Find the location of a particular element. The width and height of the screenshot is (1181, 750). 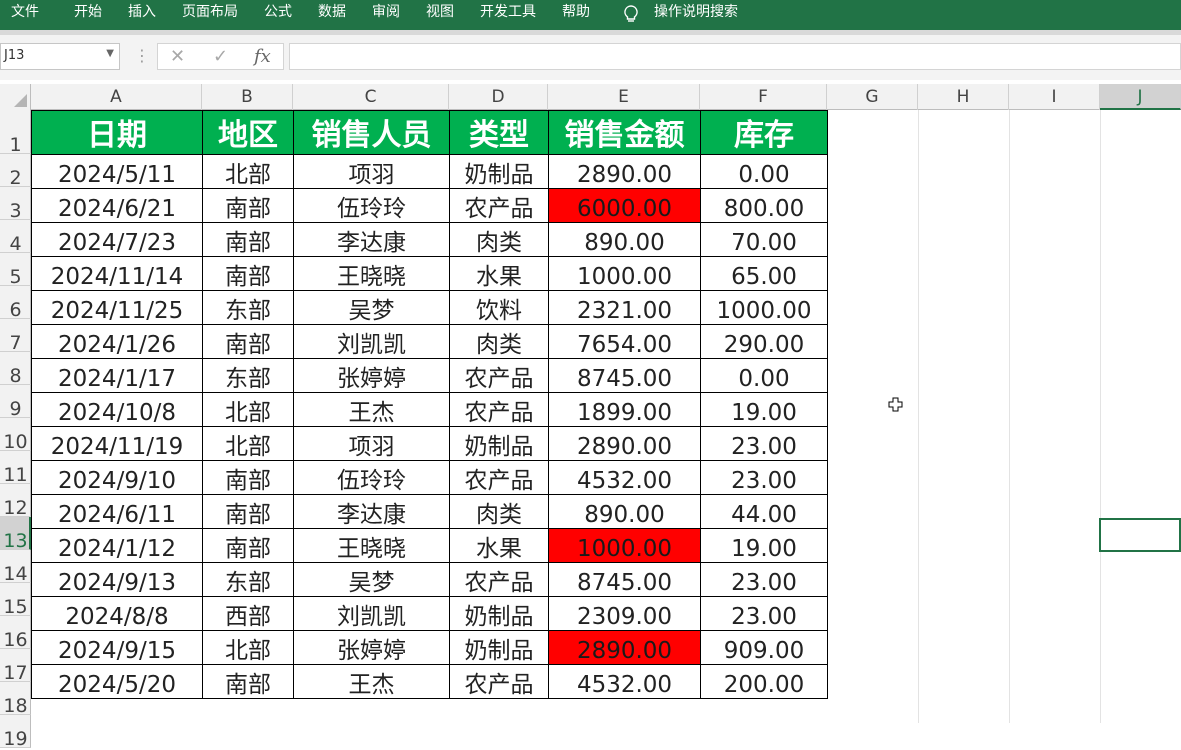

tab-insert: 插入 is located at coordinates (142, 12).